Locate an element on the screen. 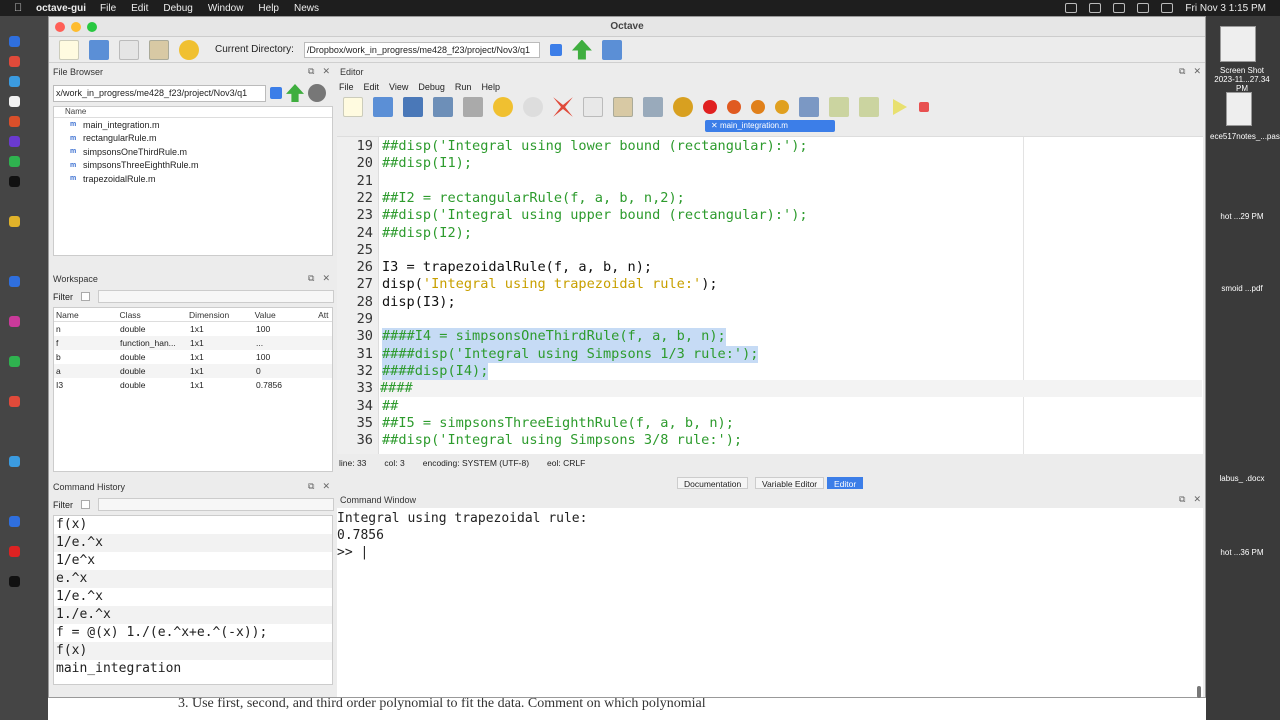 This screenshot has width=1280, height=720. save-icon is located at coordinates (413, 107).